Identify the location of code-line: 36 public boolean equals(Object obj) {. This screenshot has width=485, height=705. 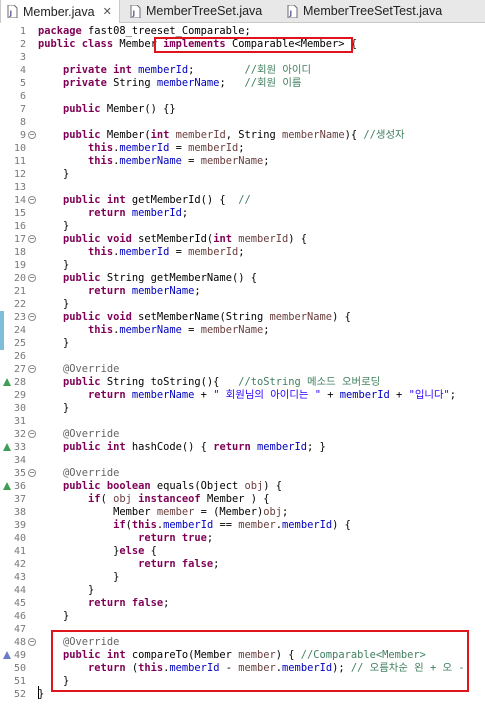
(242, 486).